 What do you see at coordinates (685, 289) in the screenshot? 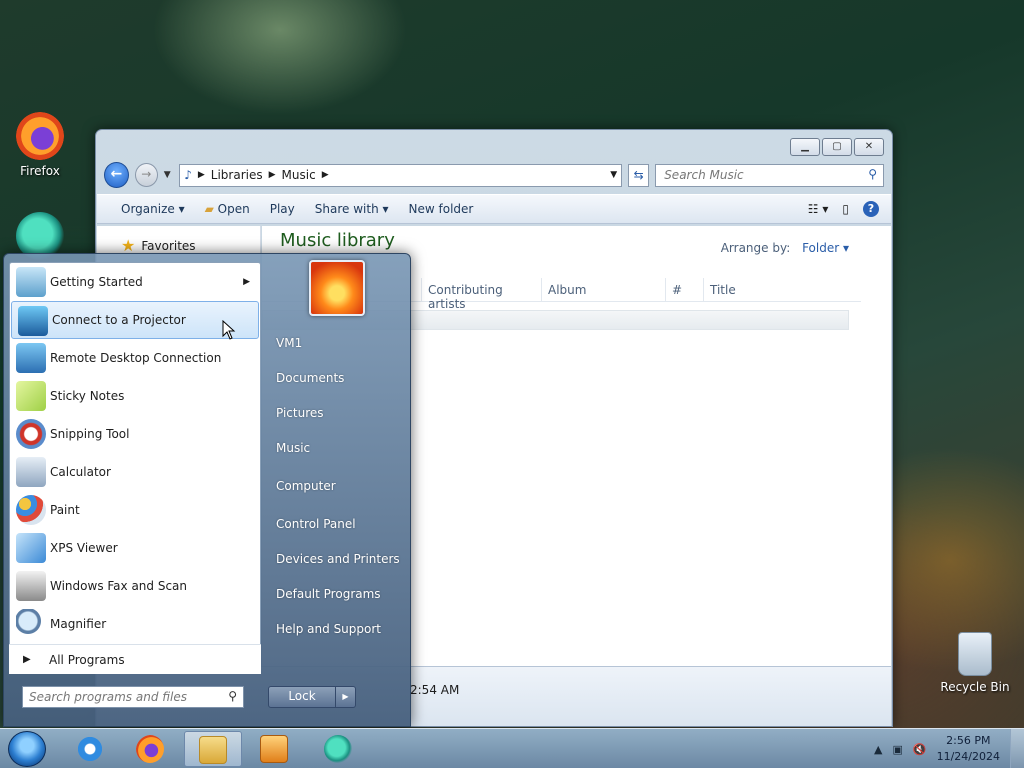
I see `column-header-number: #` at bounding box center [685, 289].